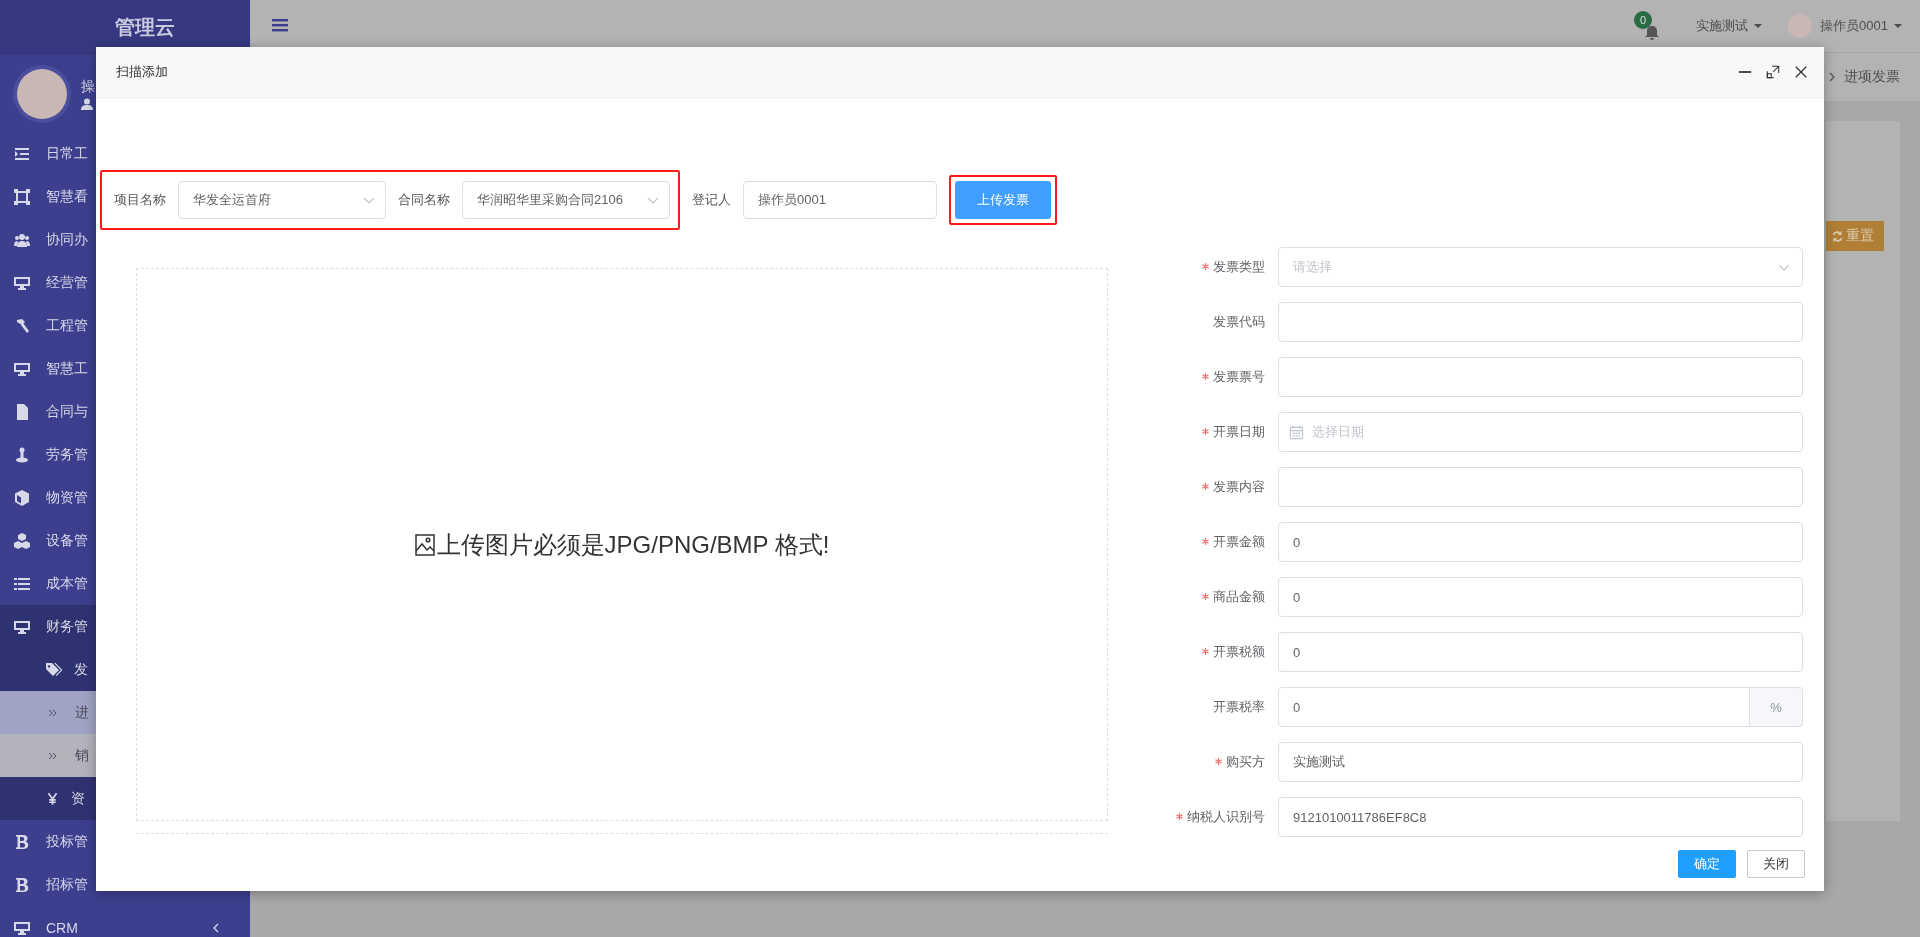  I want to click on field-label: 开票税额, so click(1214, 652).